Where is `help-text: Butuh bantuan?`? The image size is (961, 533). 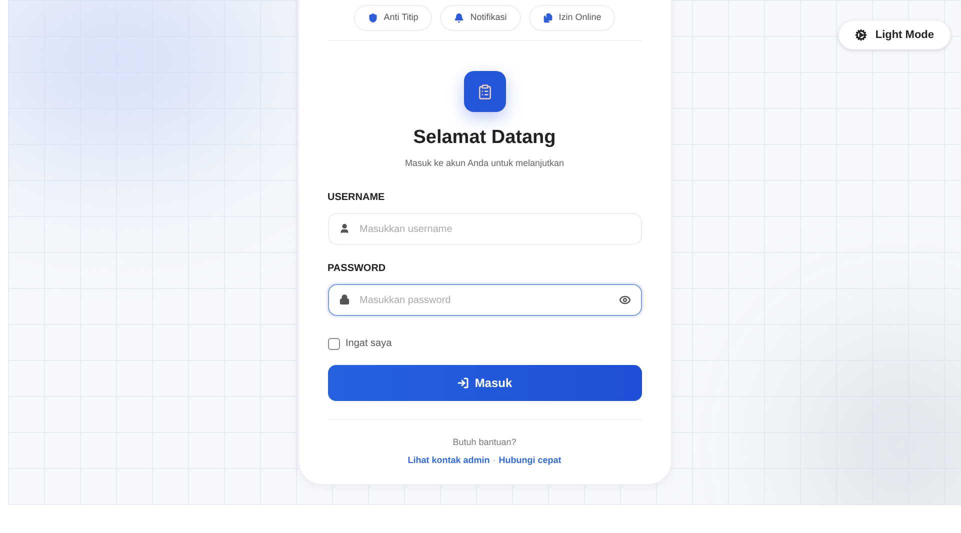 help-text: Butuh bantuan? is located at coordinates (484, 442).